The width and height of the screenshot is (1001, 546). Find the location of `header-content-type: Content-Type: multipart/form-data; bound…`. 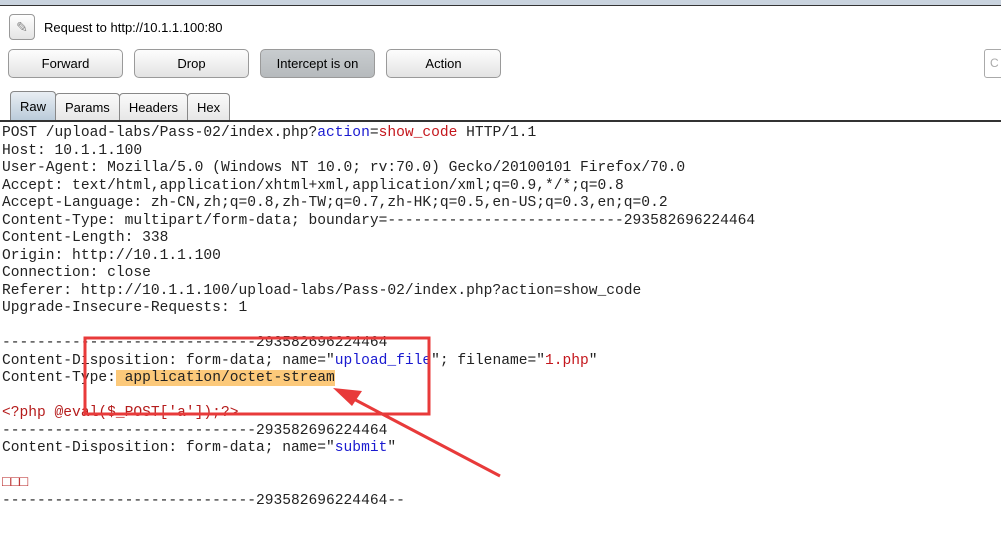

header-content-type: Content-Type: multipart/form-data; bound… is located at coordinates (379, 220).